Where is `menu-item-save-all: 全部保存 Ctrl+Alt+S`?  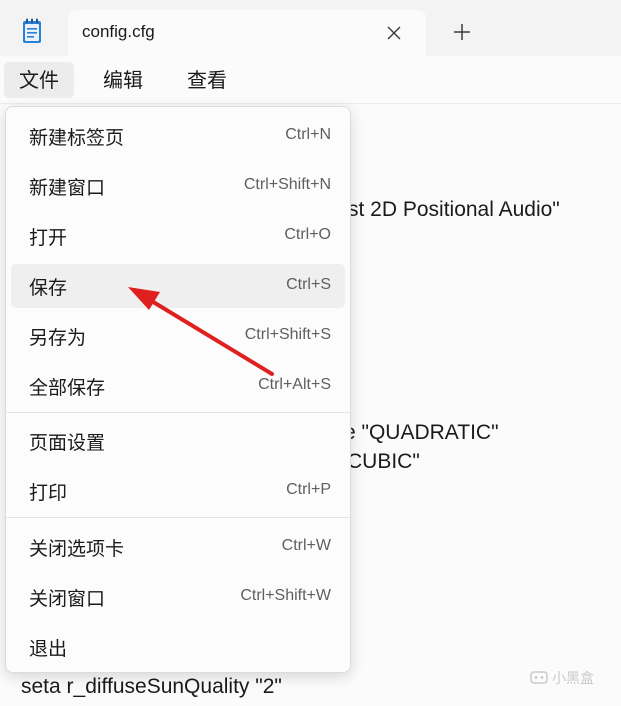 menu-item-save-all: 全部保存 Ctrl+Alt+S is located at coordinates (178, 386).